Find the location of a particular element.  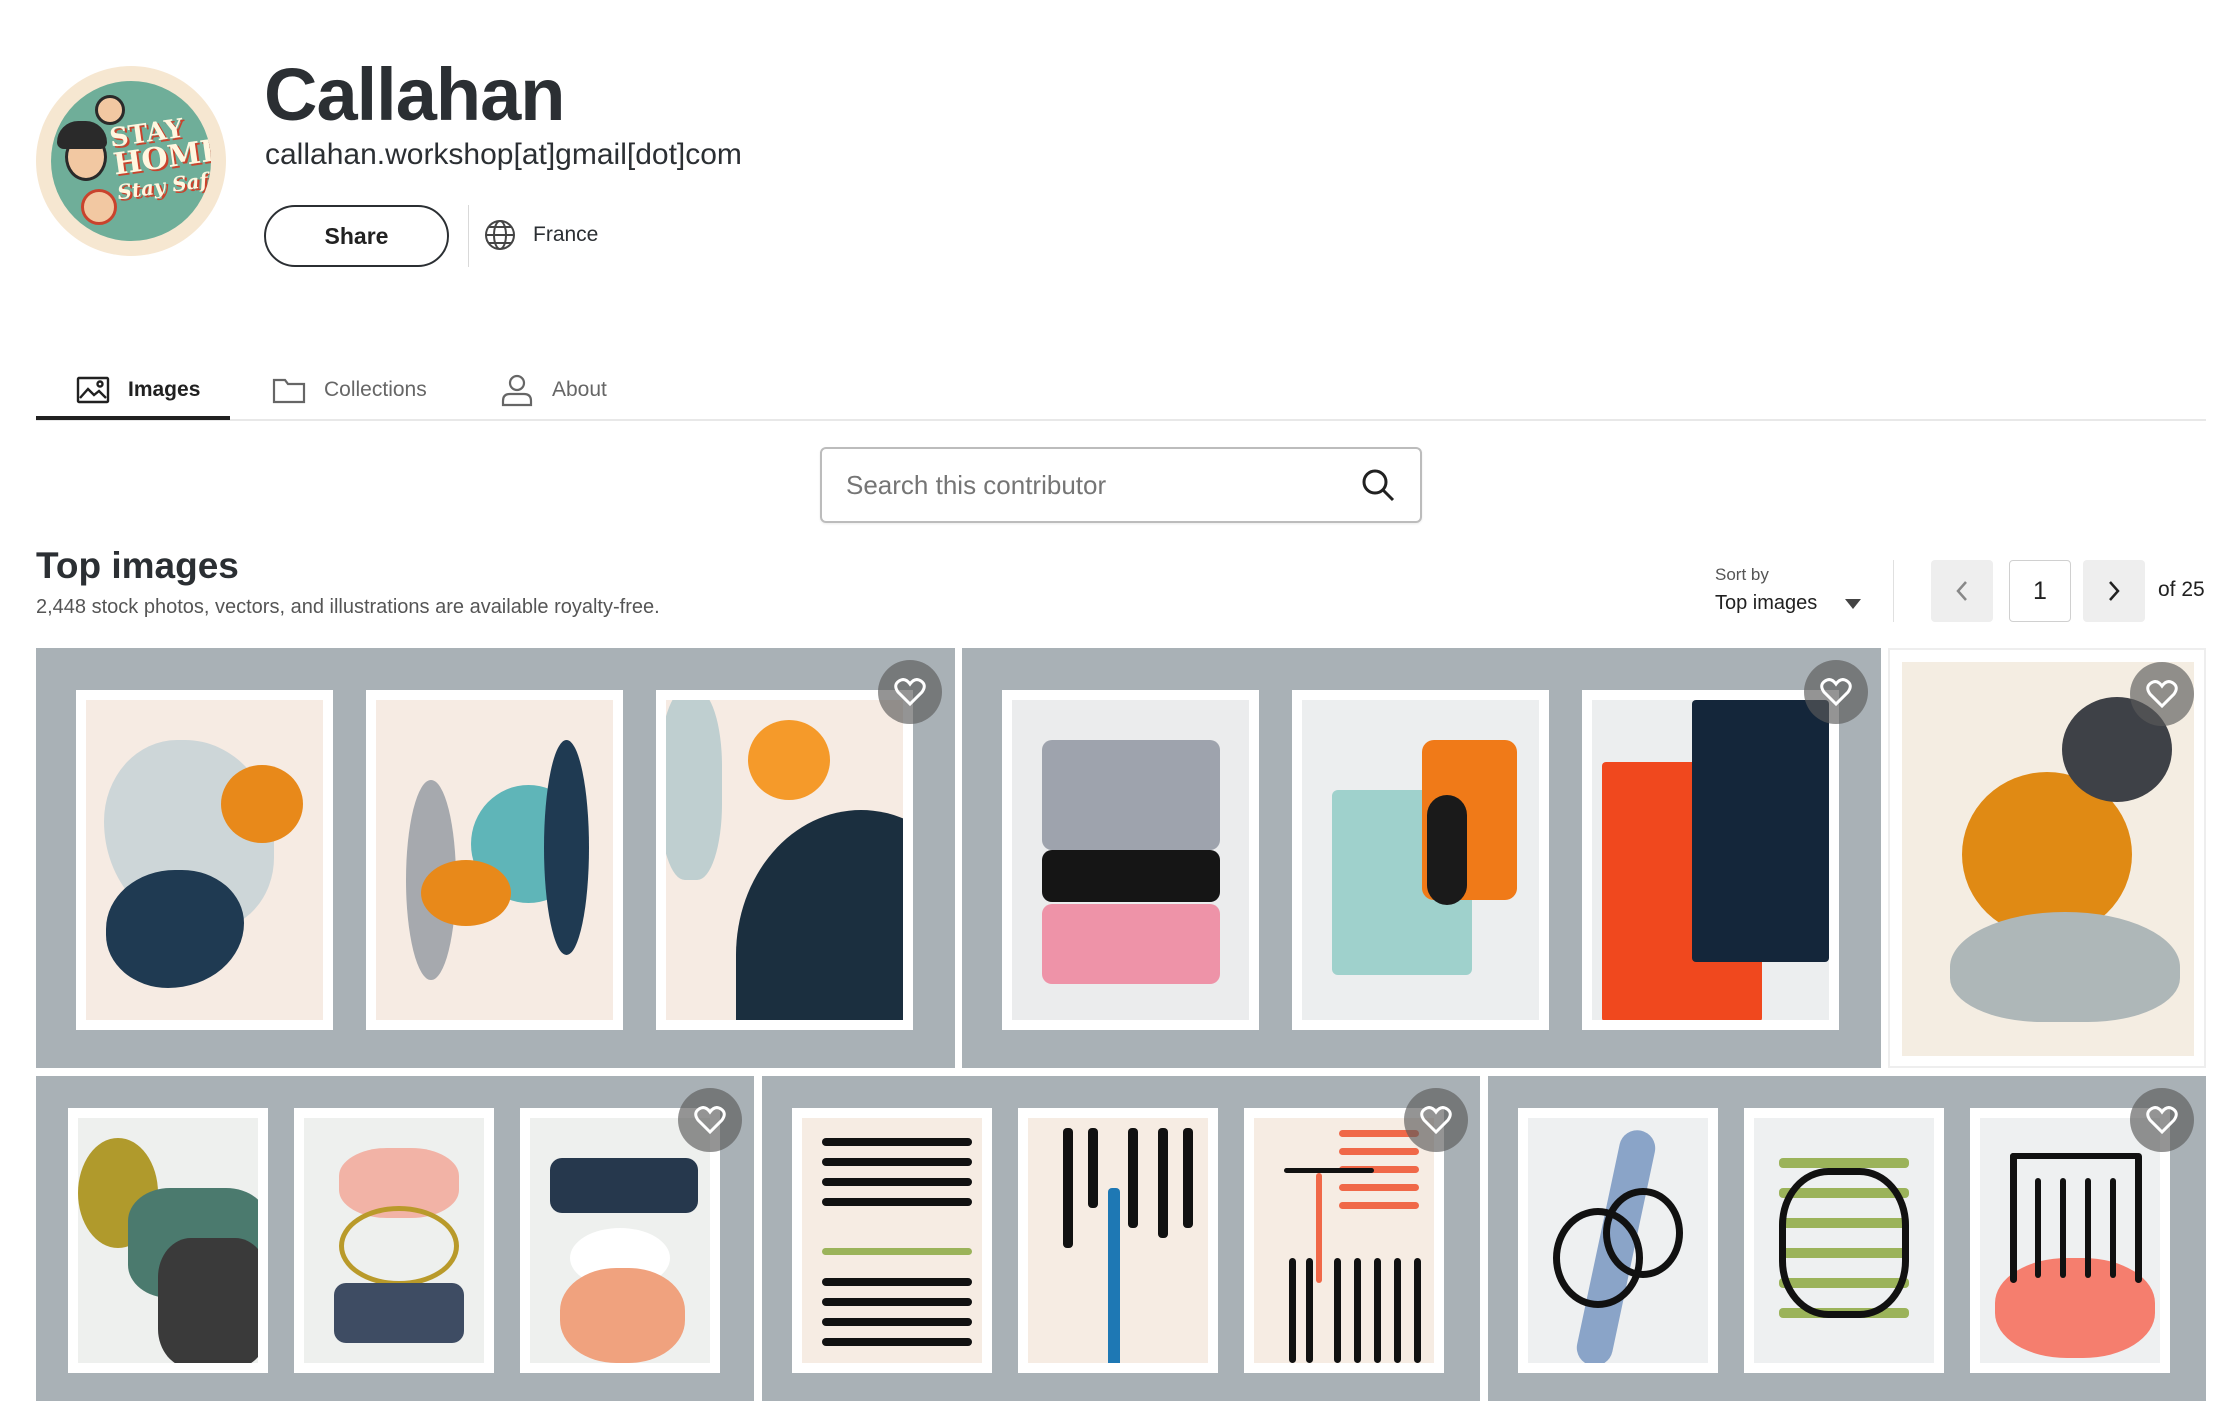

next-page-button is located at coordinates (2114, 591).